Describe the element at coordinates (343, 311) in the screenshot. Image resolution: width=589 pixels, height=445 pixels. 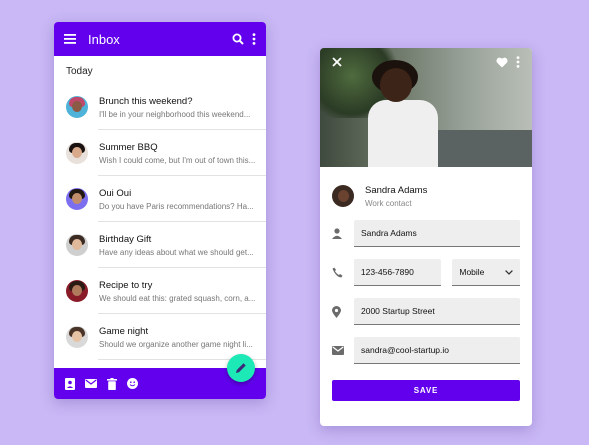
I see `location-icon` at that location.